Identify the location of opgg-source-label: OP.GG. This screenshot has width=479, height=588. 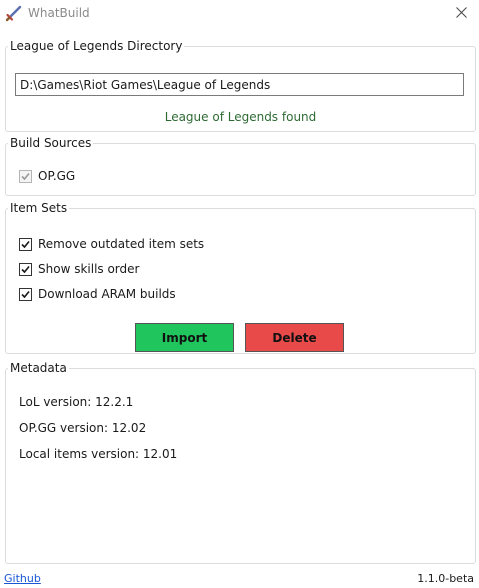
(57, 176).